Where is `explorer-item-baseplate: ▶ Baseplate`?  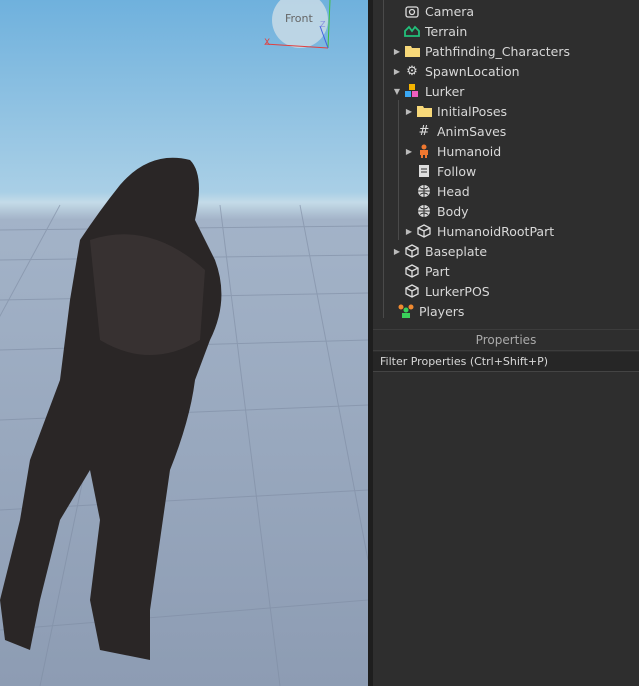
explorer-item-baseplate: ▶ Baseplate is located at coordinates (439, 251).